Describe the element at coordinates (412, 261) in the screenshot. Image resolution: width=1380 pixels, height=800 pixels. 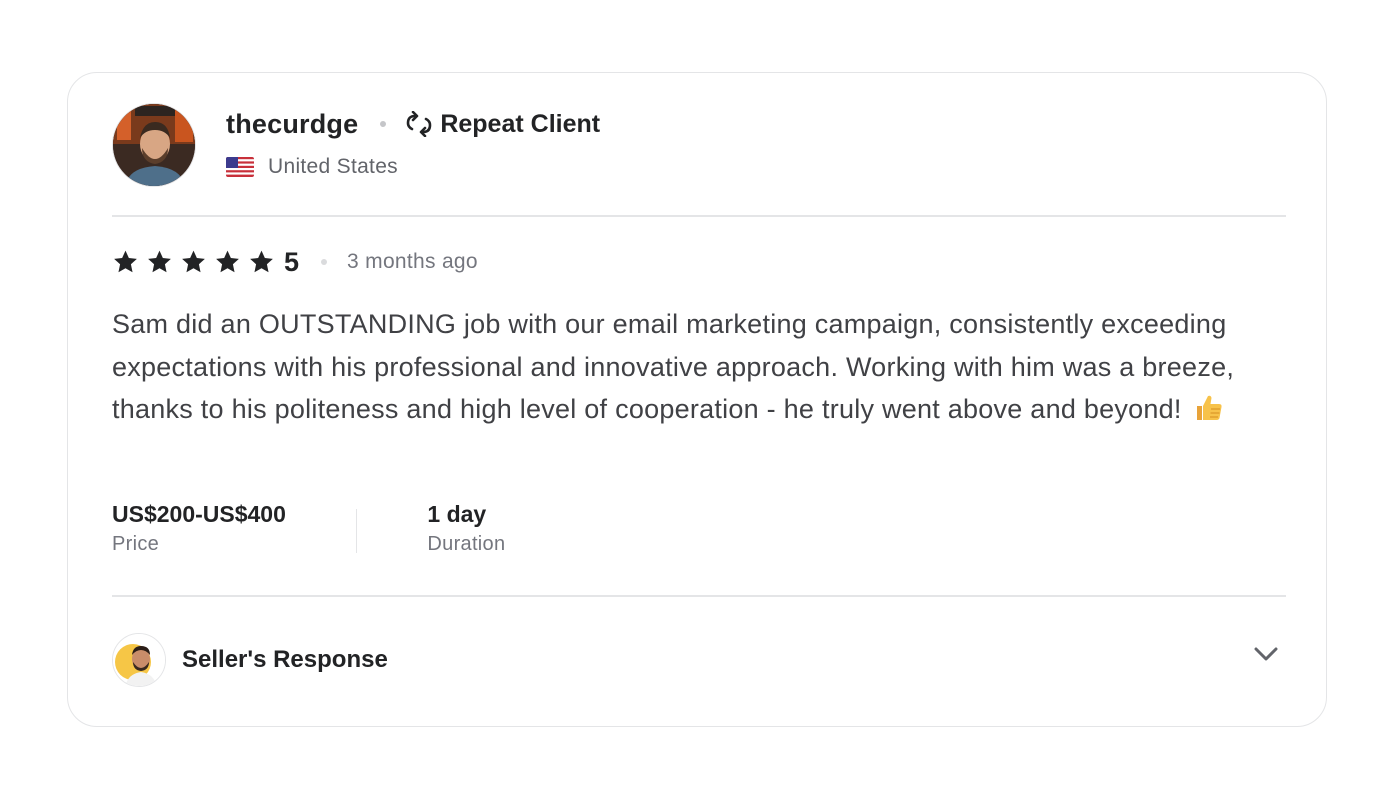
I see `review-time: 3 months ago` at that location.